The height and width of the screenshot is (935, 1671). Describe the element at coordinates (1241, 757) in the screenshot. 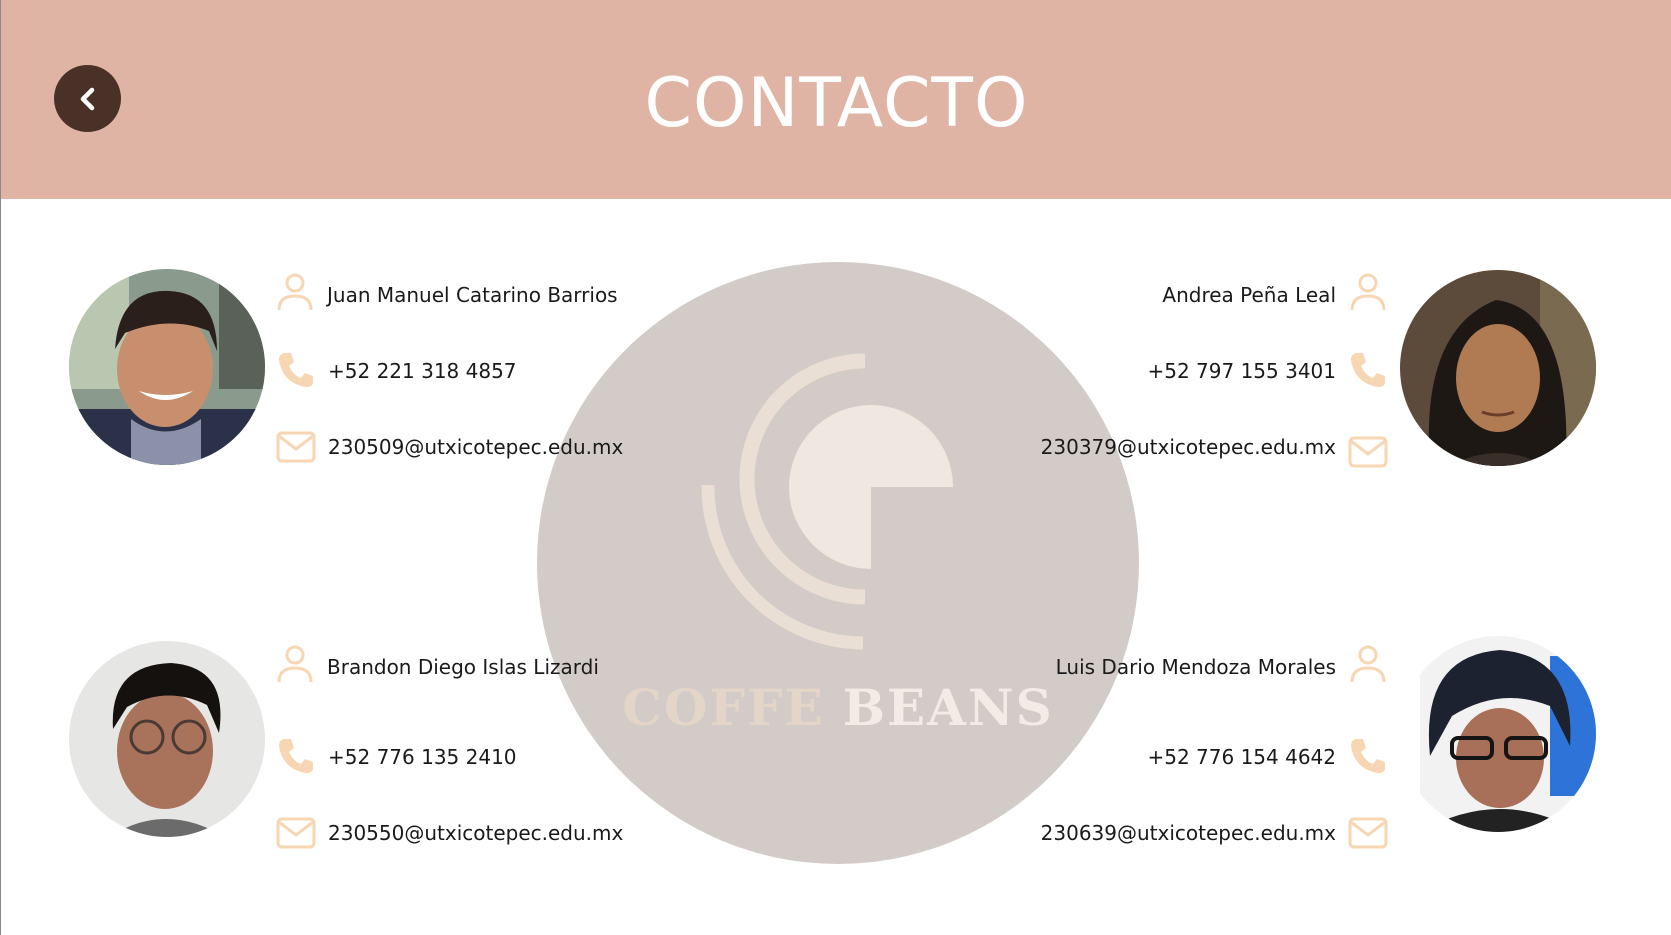

I see `contact-phone: +52 776 154 4642` at that location.